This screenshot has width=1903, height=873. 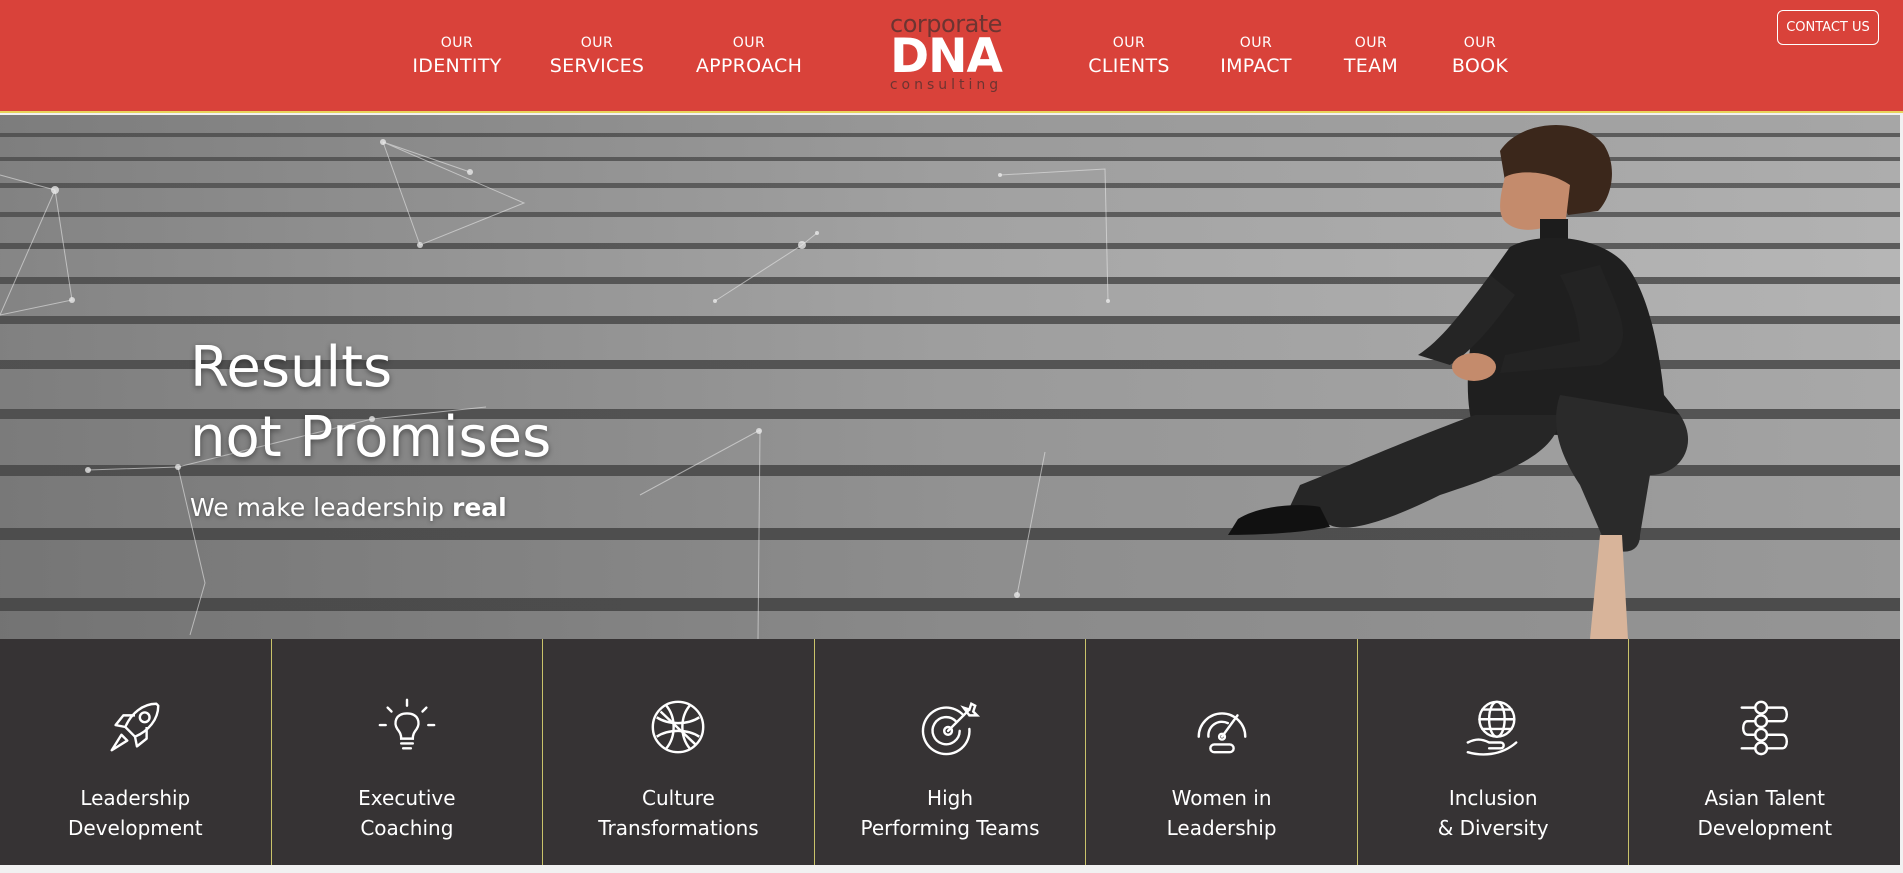 I want to click on nav-our-clients: OUR CLIENTS, so click(x=1129, y=57).